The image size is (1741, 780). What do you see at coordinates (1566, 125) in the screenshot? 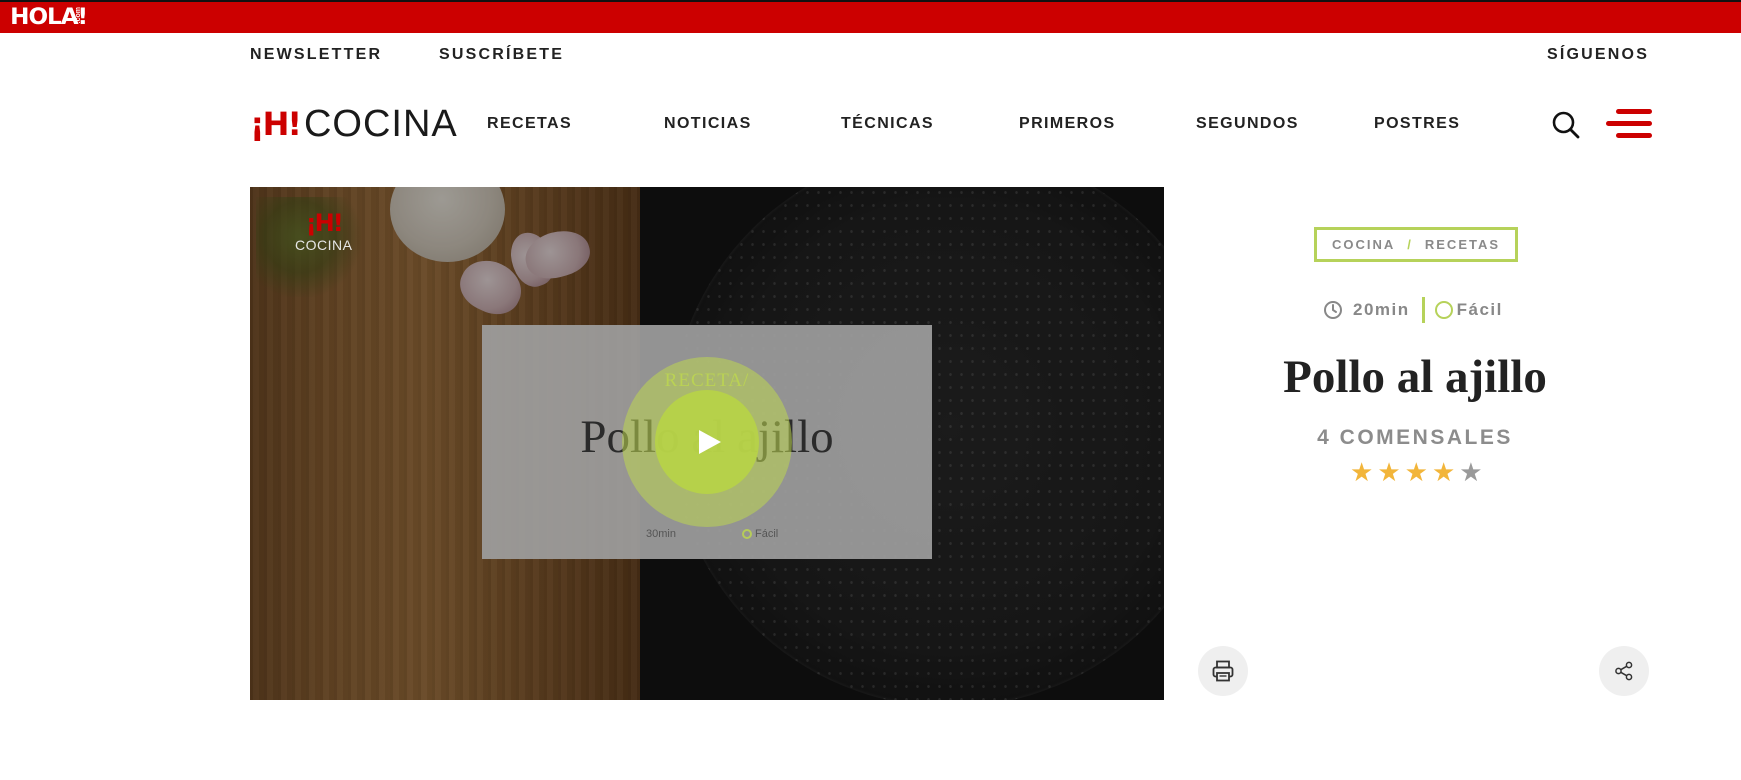
I see `search-icon` at bounding box center [1566, 125].